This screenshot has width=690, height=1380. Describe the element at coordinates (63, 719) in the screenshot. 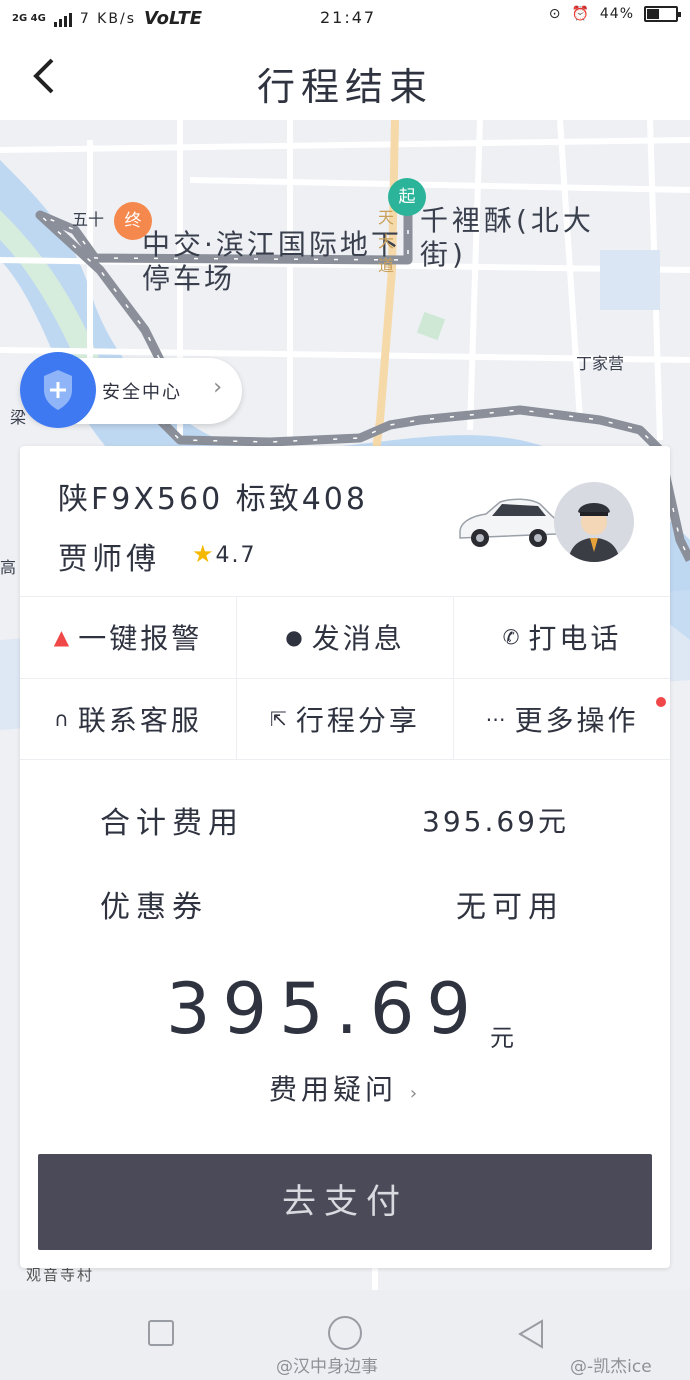

I see `headset-icon: ∩` at that location.